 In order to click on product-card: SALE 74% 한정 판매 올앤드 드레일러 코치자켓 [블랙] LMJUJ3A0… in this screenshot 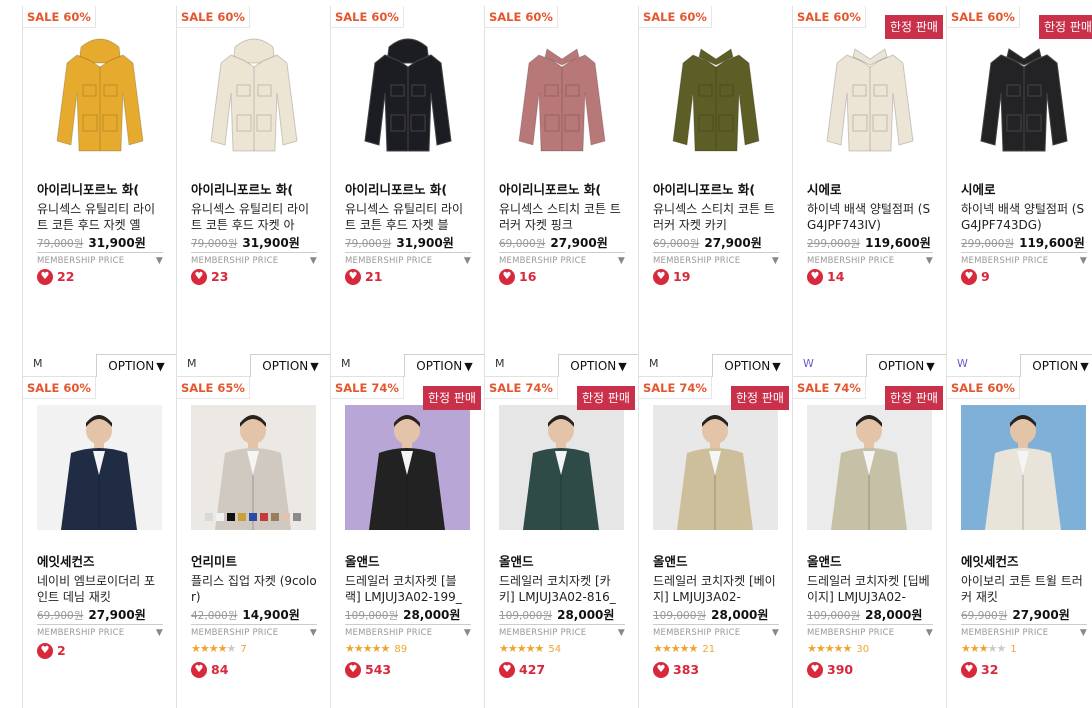, I will do `click(408, 542)`.